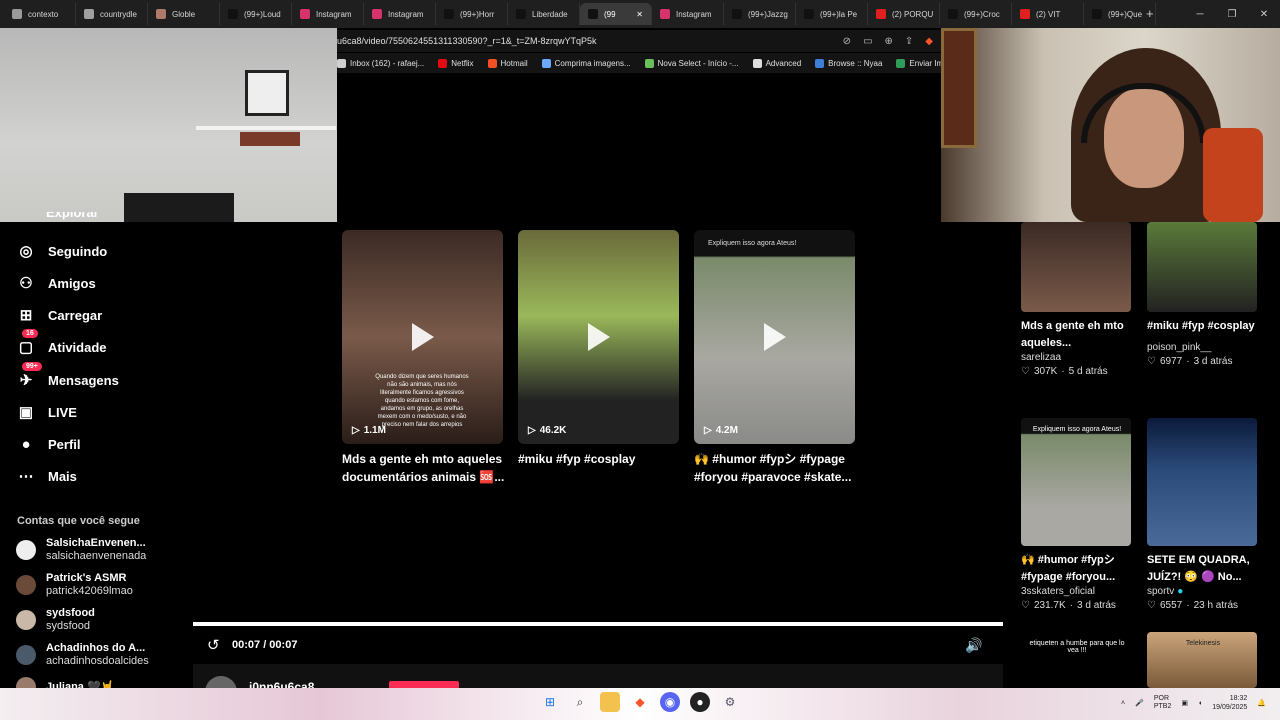 This screenshot has height=720, width=1280. What do you see at coordinates (1123, 703) in the screenshot?
I see `tray-overflow-icon: ˄` at bounding box center [1123, 703].